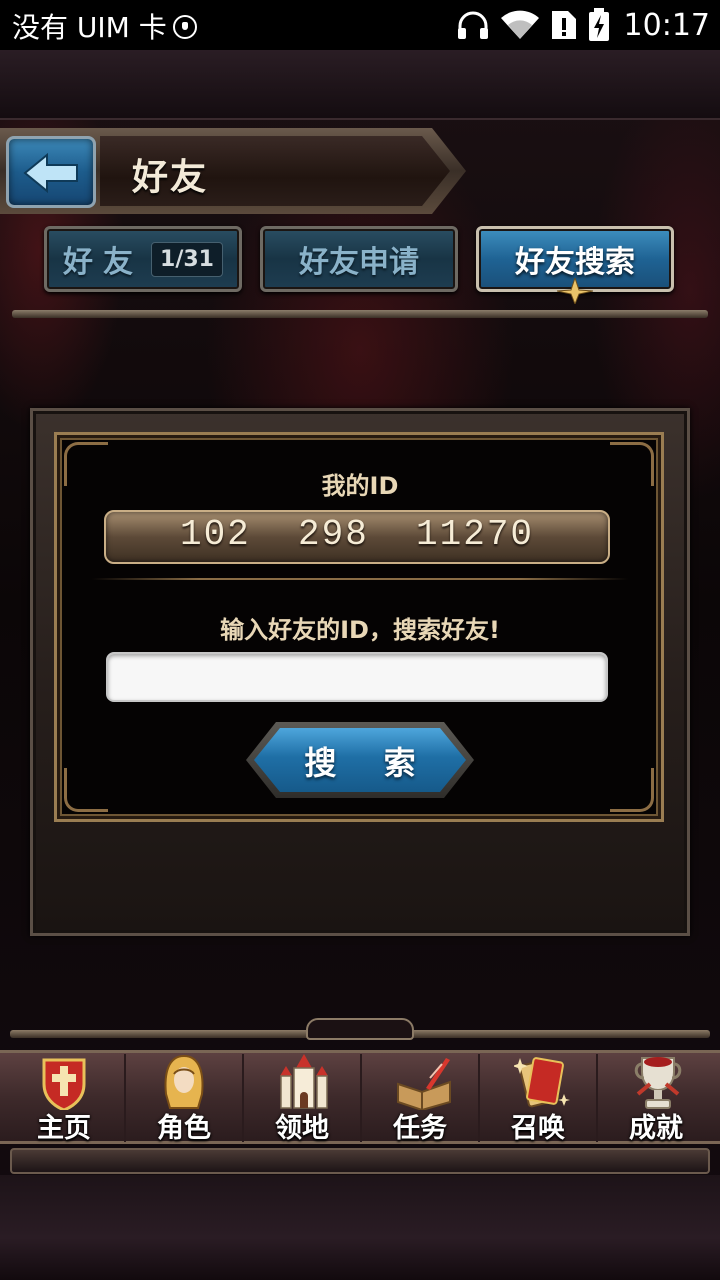 The image size is (720, 1280). I want to click on nav-quests: 任务, so click(418, 1099).